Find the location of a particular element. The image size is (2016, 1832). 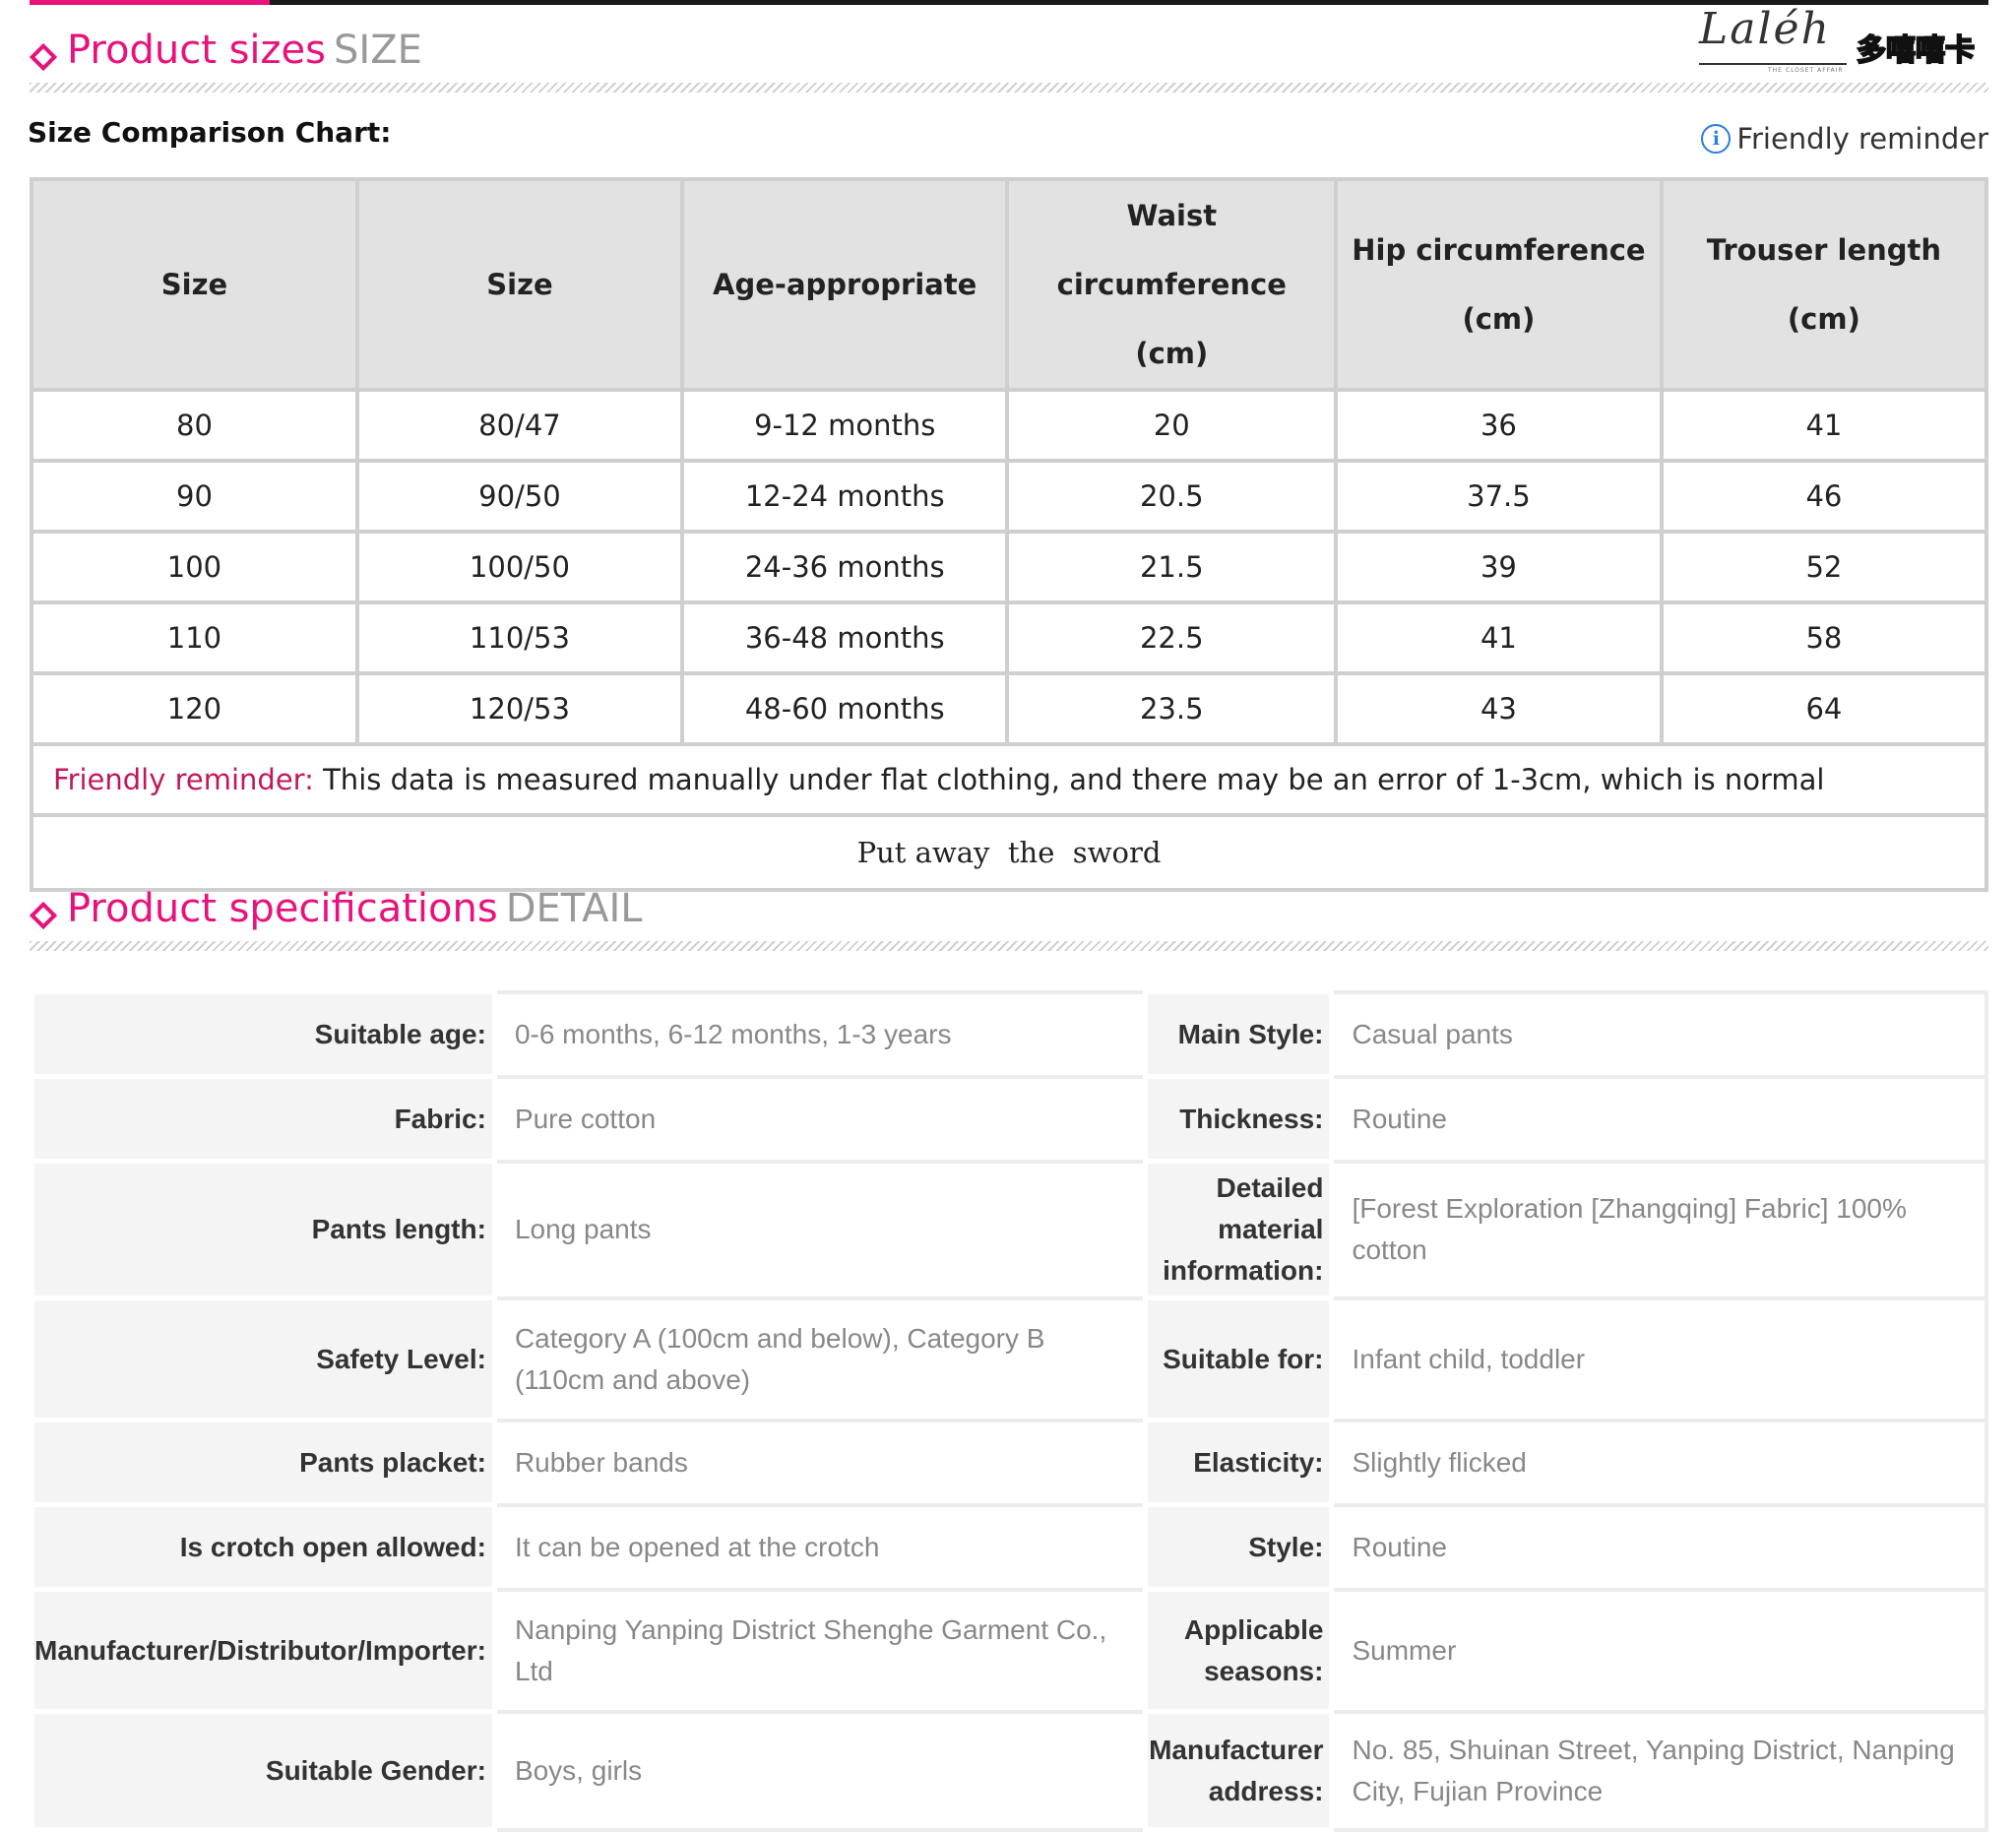

friendly-reminder-text: Friendly reminder is located at coordinates (1862, 139).